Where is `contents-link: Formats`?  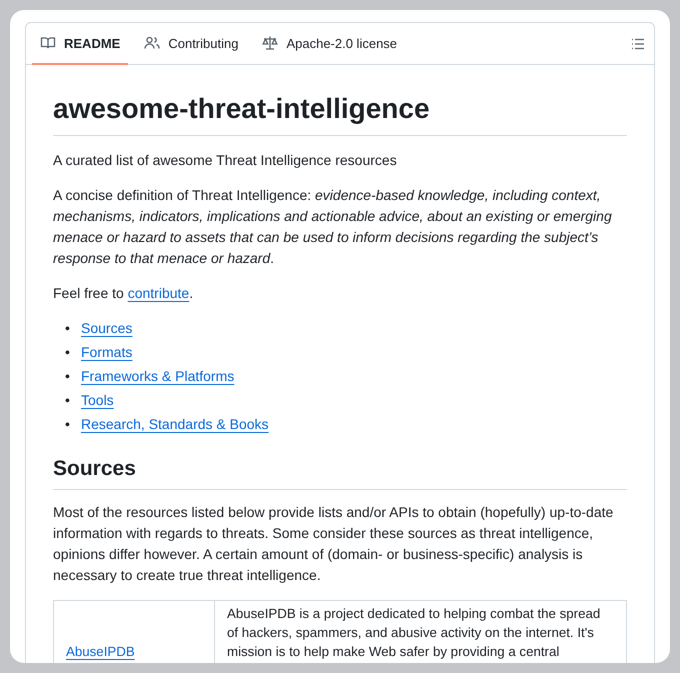 contents-link: Formats is located at coordinates (106, 352).